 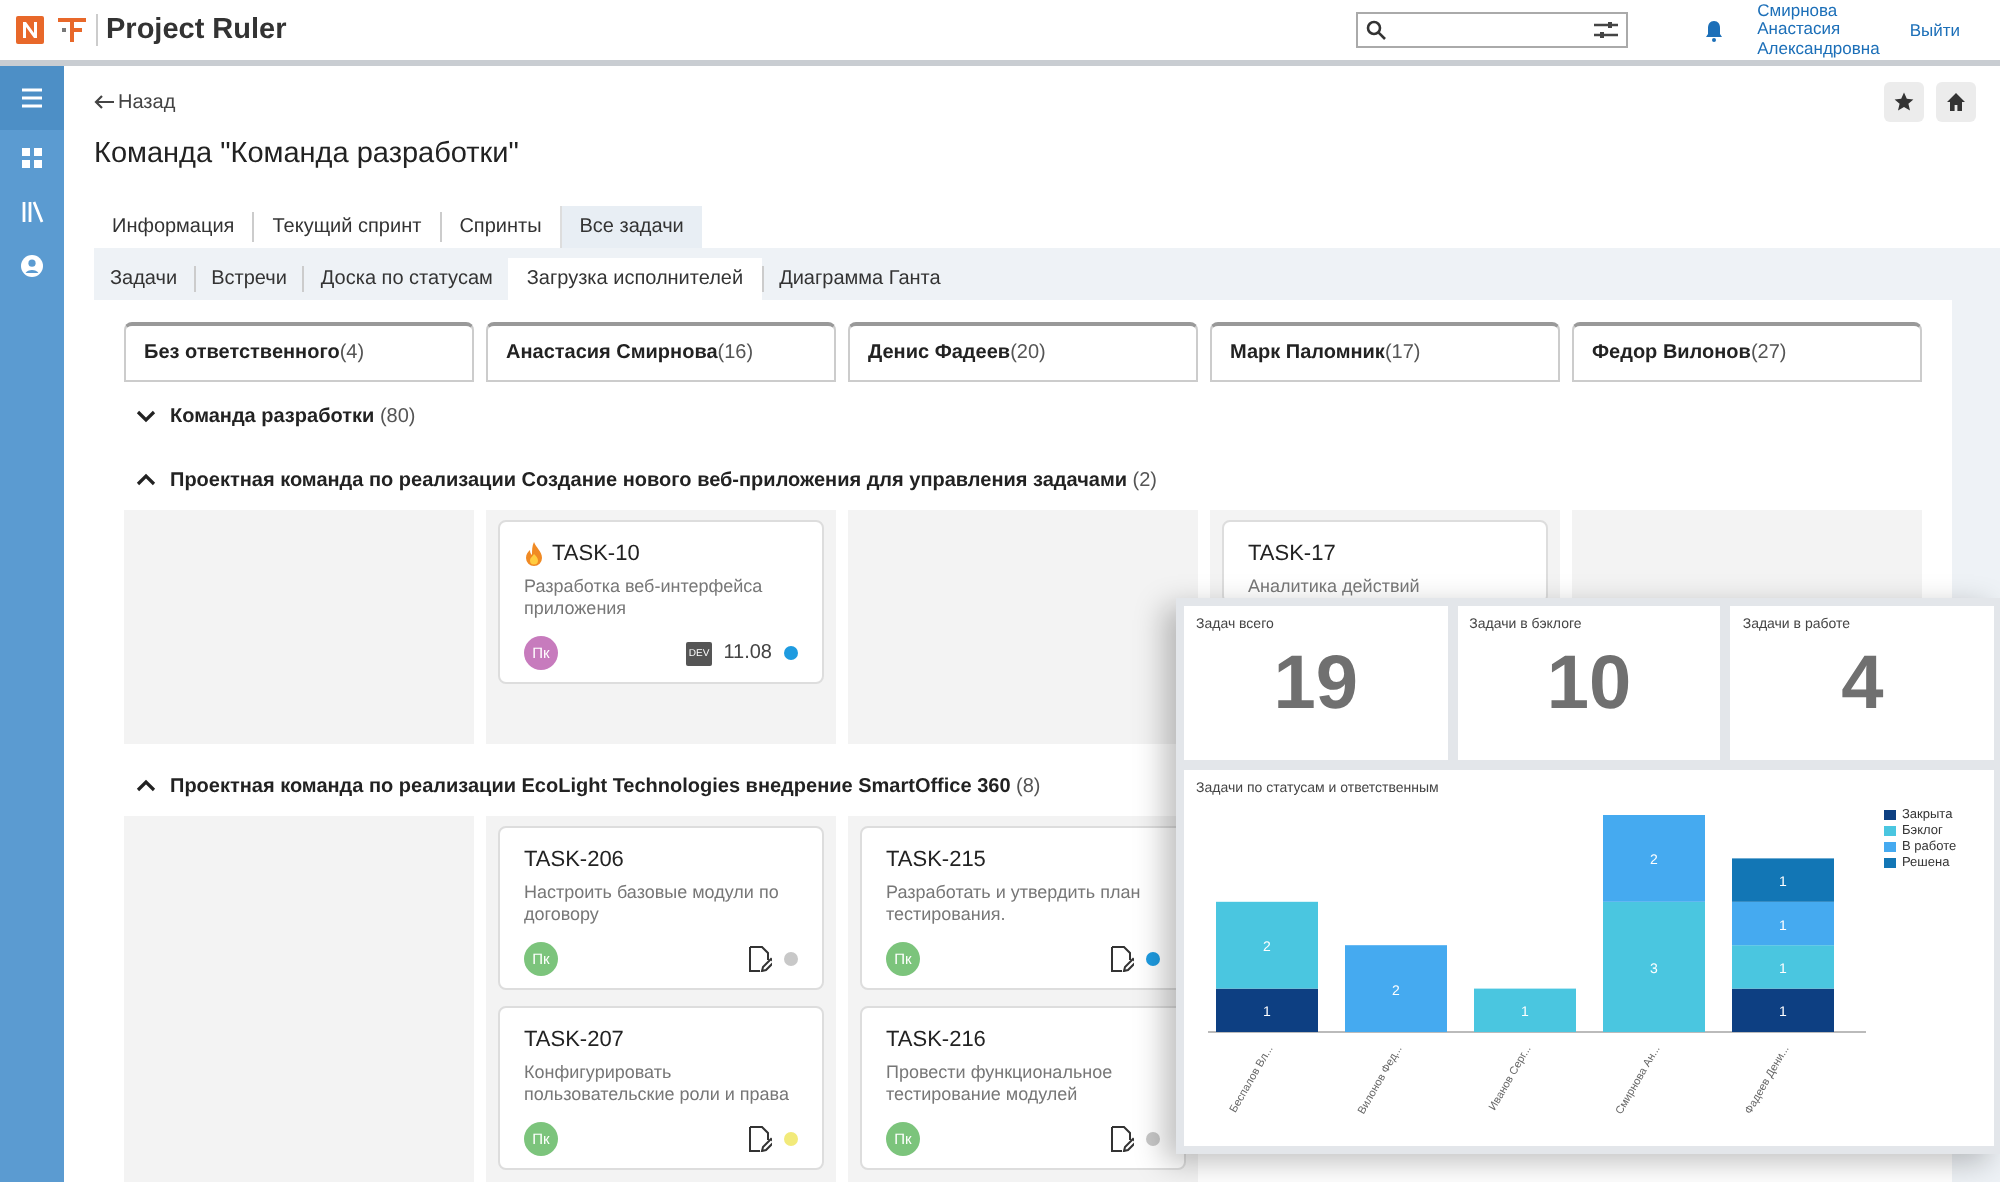 What do you see at coordinates (72, 30) in the screenshot?
I see `ruler-icon` at bounding box center [72, 30].